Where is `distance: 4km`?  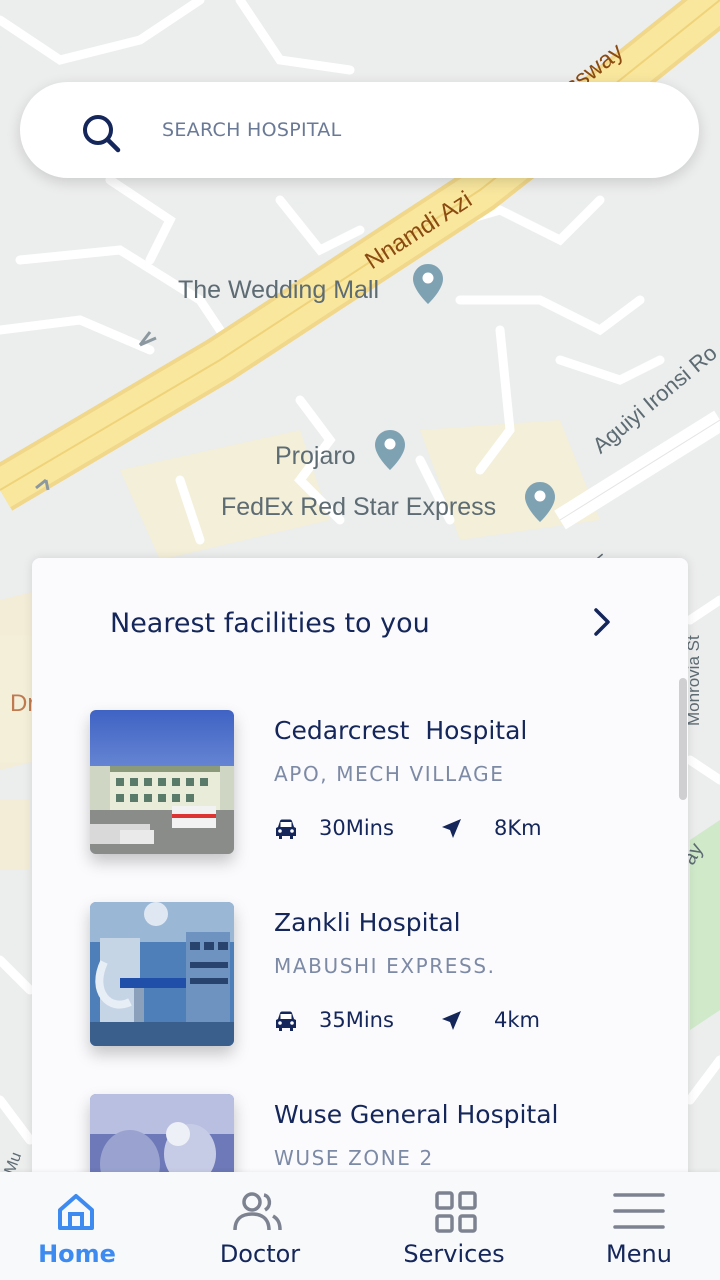 distance: 4km is located at coordinates (517, 1020).